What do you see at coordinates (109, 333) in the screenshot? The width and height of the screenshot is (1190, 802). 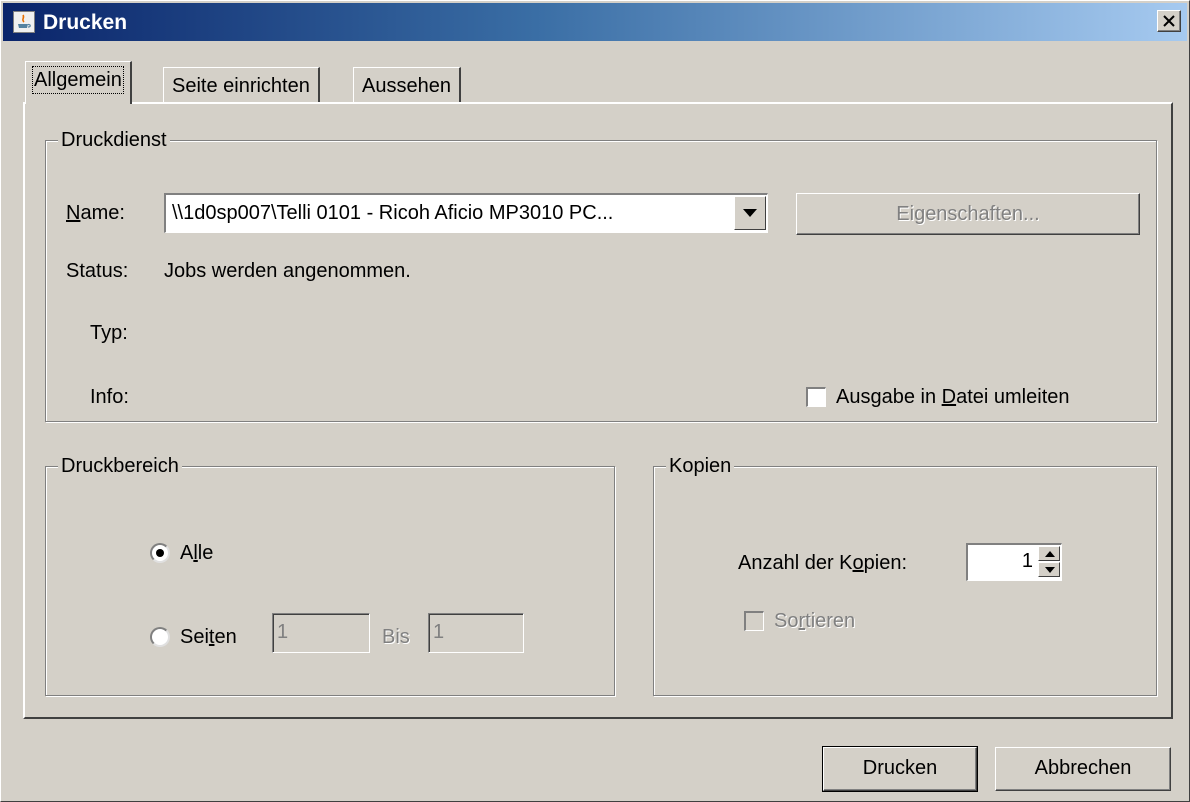 I see `type-label: Typ:` at bounding box center [109, 333].